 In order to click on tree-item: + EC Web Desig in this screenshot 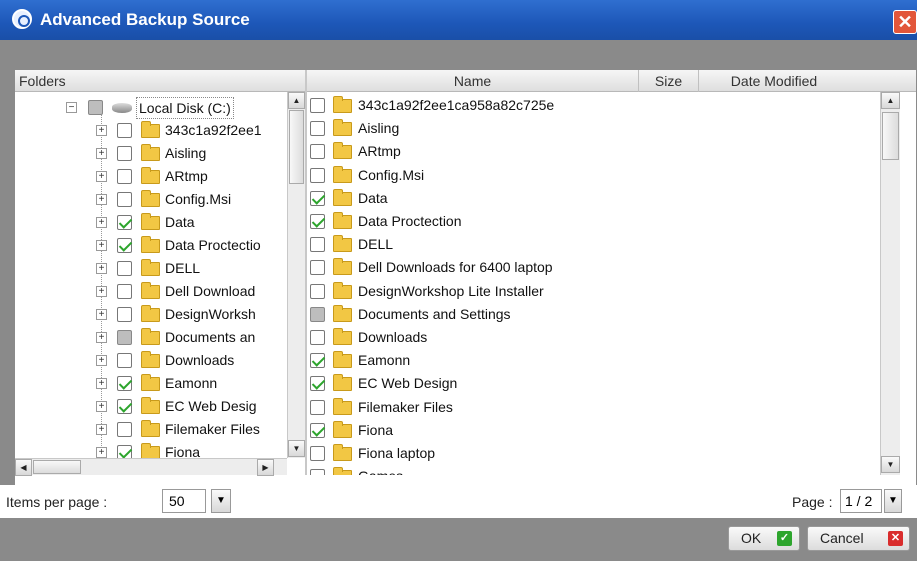, I will do `click(150, 406)`.